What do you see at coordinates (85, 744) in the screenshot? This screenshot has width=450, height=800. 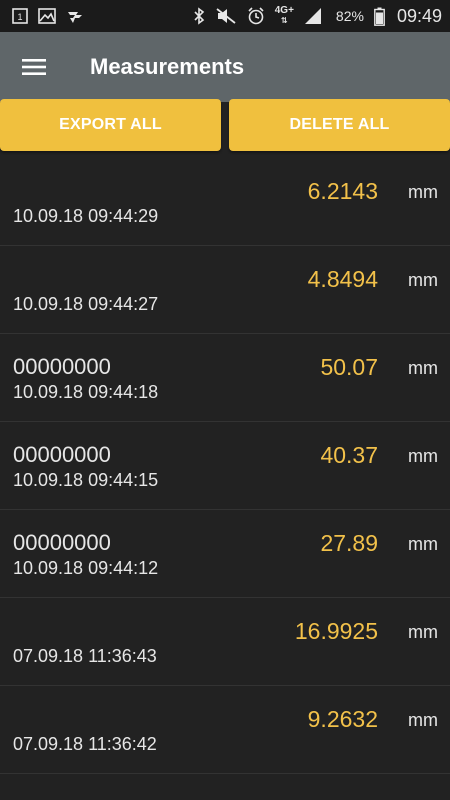 I see `measurement-date: 07.09.18 11:36:42` at bounding box center [85, 744].